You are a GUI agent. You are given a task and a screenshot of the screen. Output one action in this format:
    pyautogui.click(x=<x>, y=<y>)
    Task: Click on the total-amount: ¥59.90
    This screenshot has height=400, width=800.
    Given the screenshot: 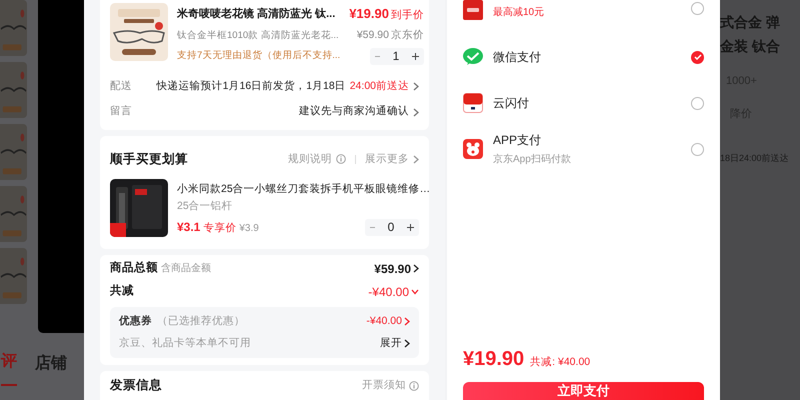 What is the action you would take?
    pyautogui.click(x=392, y=269)
    